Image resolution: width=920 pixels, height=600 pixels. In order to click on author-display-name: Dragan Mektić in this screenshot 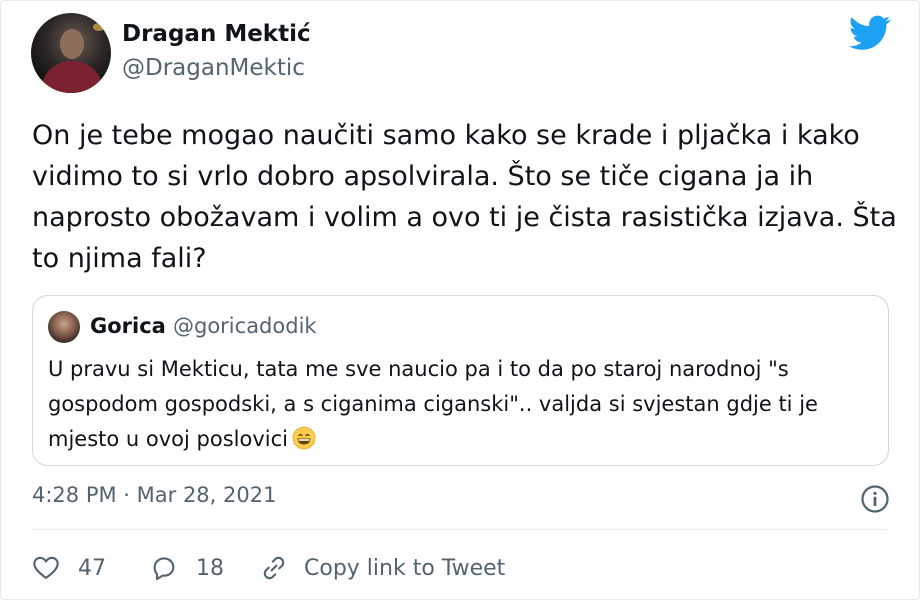, I will do `click(216, 34)`.